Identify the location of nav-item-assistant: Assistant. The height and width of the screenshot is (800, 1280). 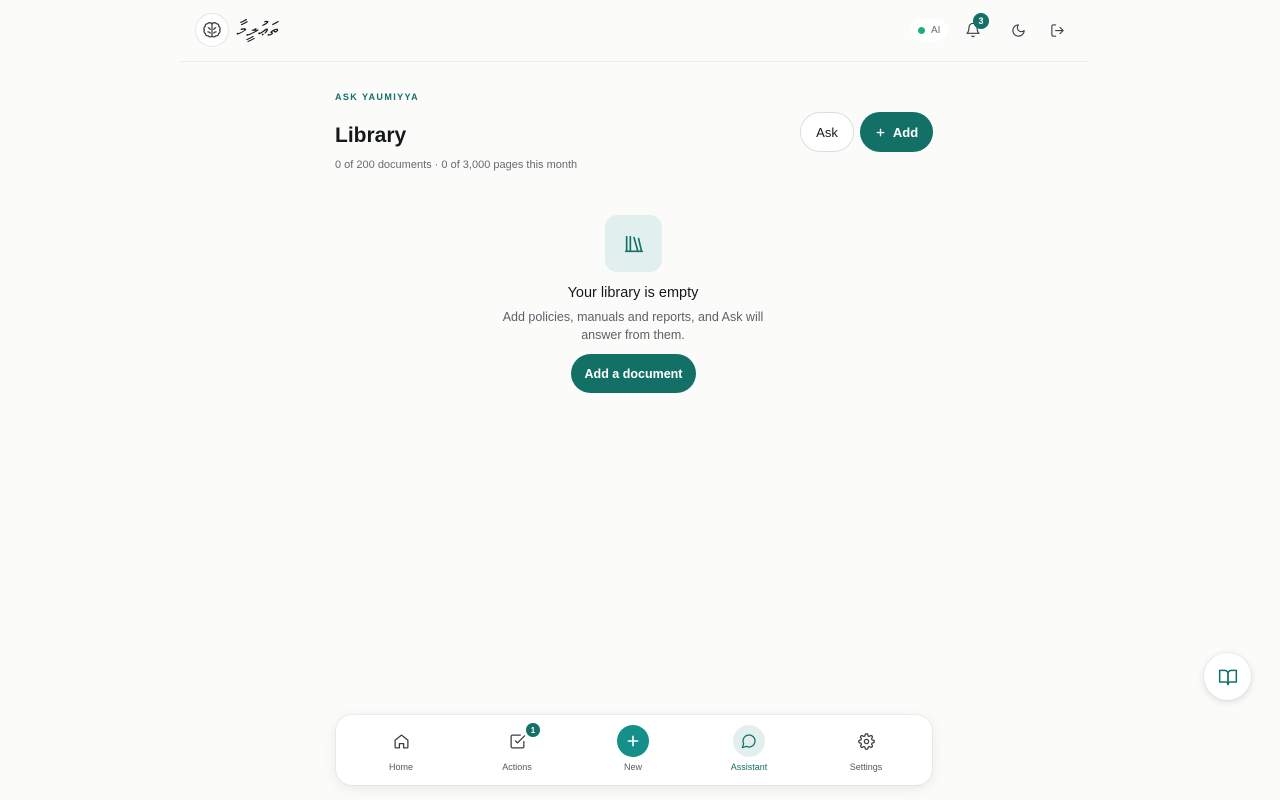
(749, 750).